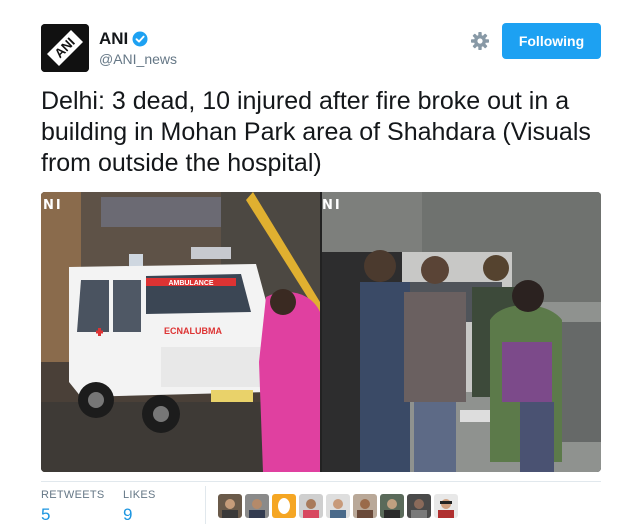 The image size is (642, 528). I want to click on likes-count: 9, so click(139, 515).